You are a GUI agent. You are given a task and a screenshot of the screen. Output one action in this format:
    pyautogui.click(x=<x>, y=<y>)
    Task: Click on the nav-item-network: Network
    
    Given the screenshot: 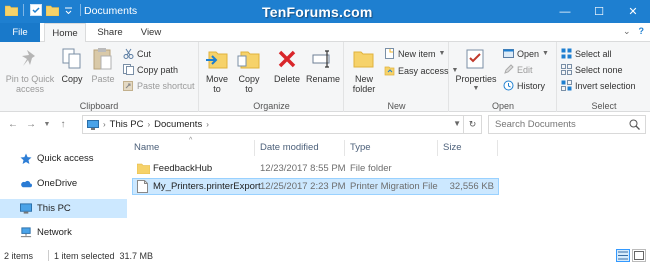 What is the action you would take?
    pyautogui.click(x=63, y=232)
    